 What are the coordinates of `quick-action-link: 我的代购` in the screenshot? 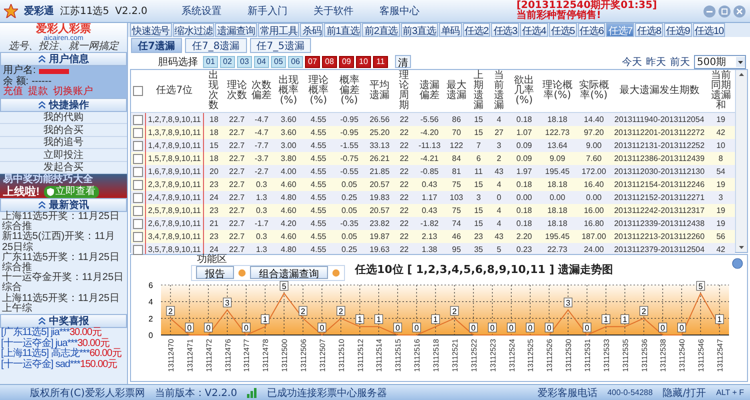 It's located at (63, 118).